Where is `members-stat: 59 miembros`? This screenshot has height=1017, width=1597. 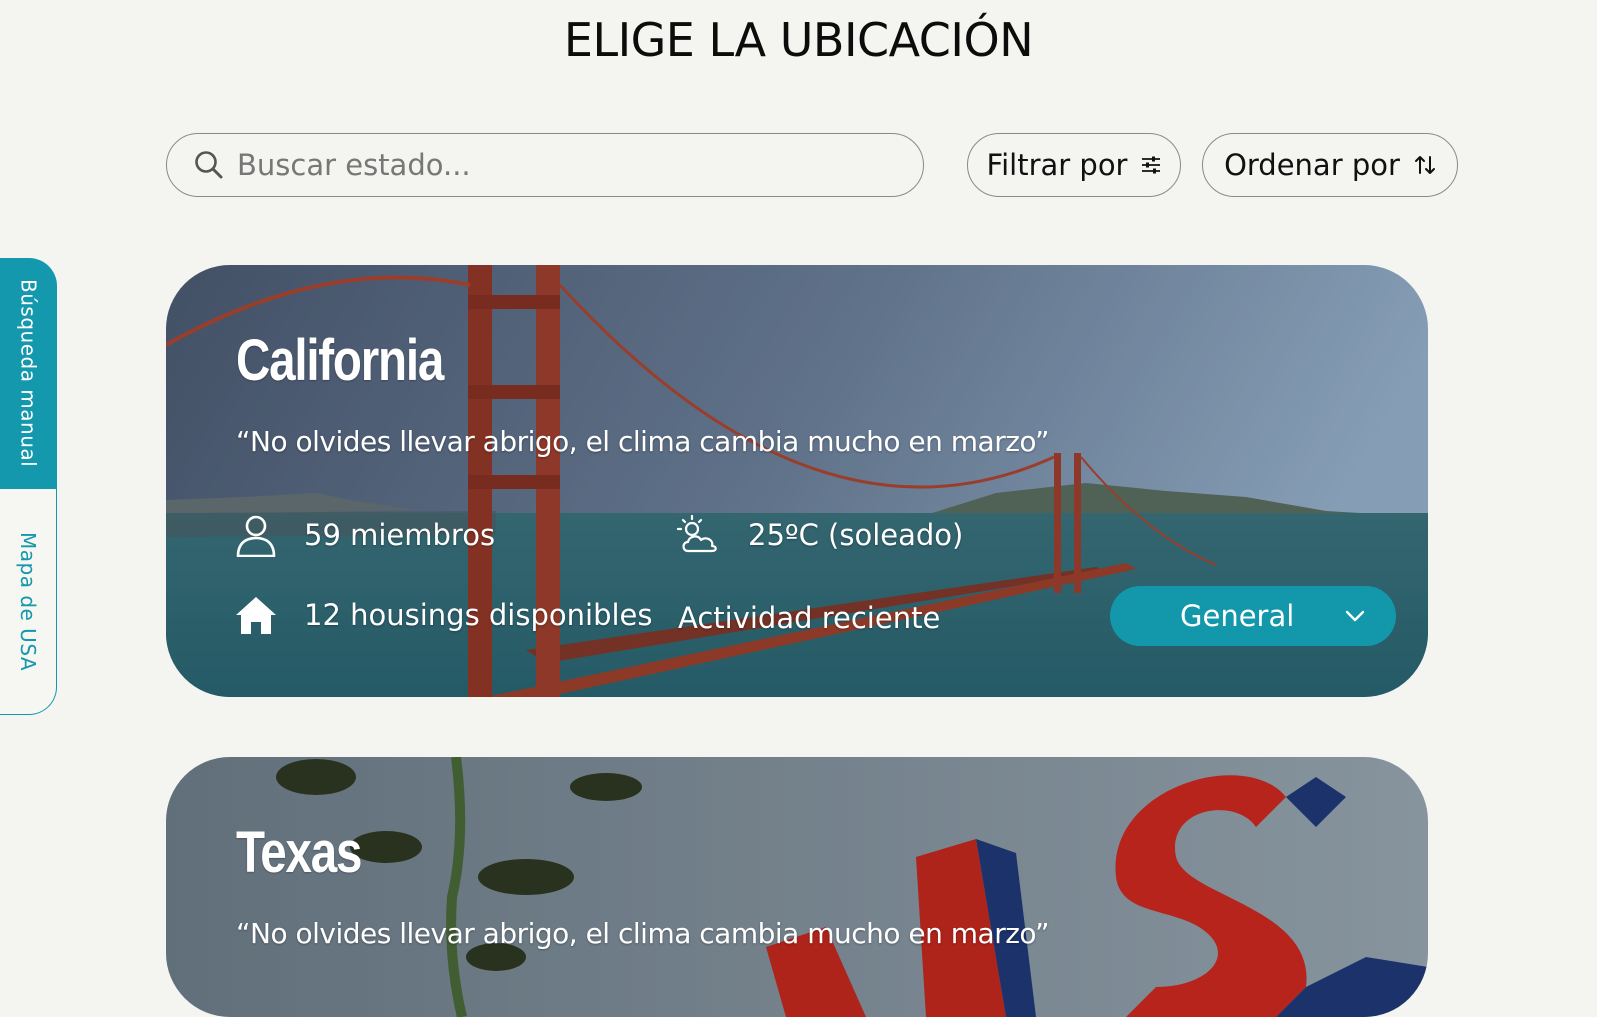 members-stat: 59 miembros is located at coordinates (364, 535).